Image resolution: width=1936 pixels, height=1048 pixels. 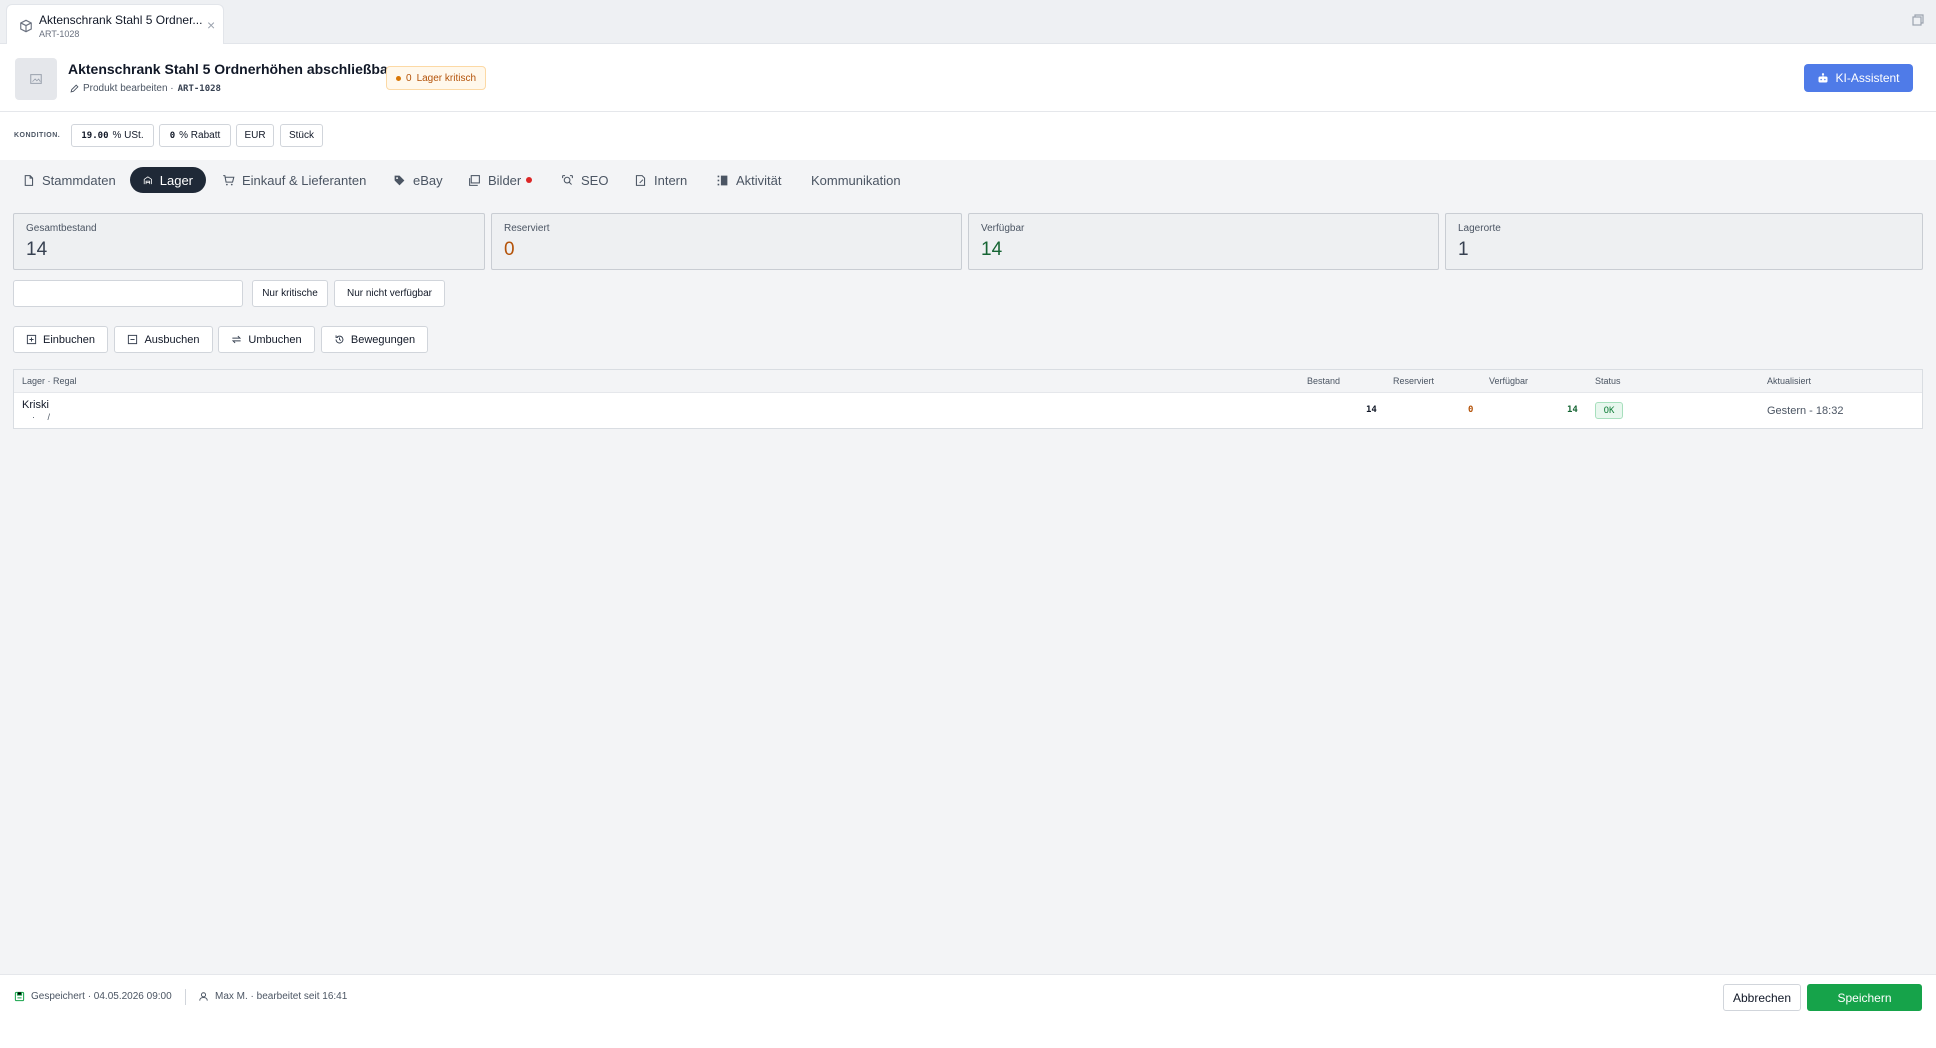 I want to click on discount-value: 0, so click(x=172, y=135).